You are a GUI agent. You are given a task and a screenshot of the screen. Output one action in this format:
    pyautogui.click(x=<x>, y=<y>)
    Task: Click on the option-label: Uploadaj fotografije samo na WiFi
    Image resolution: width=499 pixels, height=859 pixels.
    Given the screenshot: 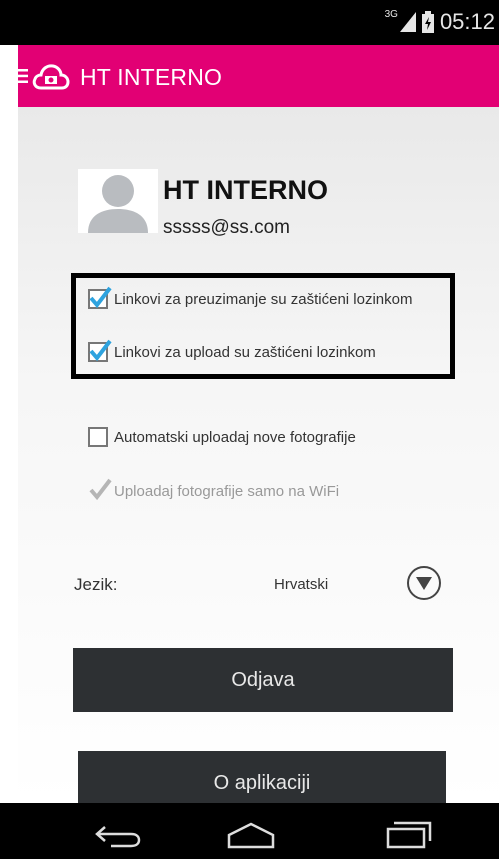 What is the action you would take?
    pyautogui.click(x=227, y=491)
    